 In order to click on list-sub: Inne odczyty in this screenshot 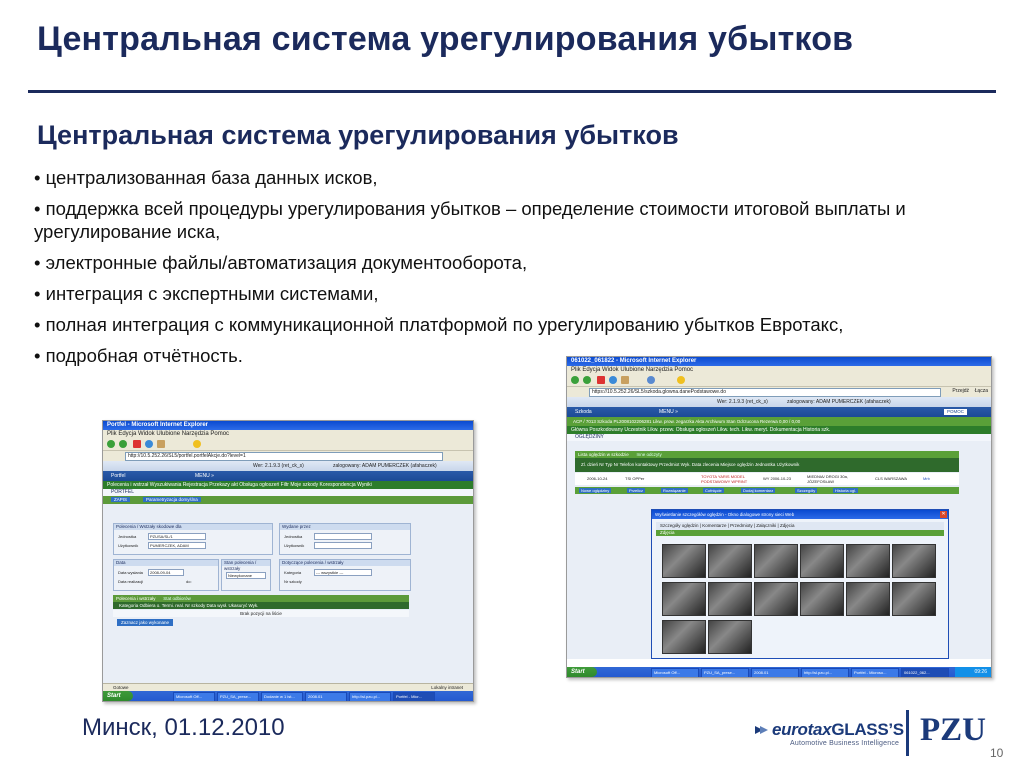, I will do `click(649, 454)`.